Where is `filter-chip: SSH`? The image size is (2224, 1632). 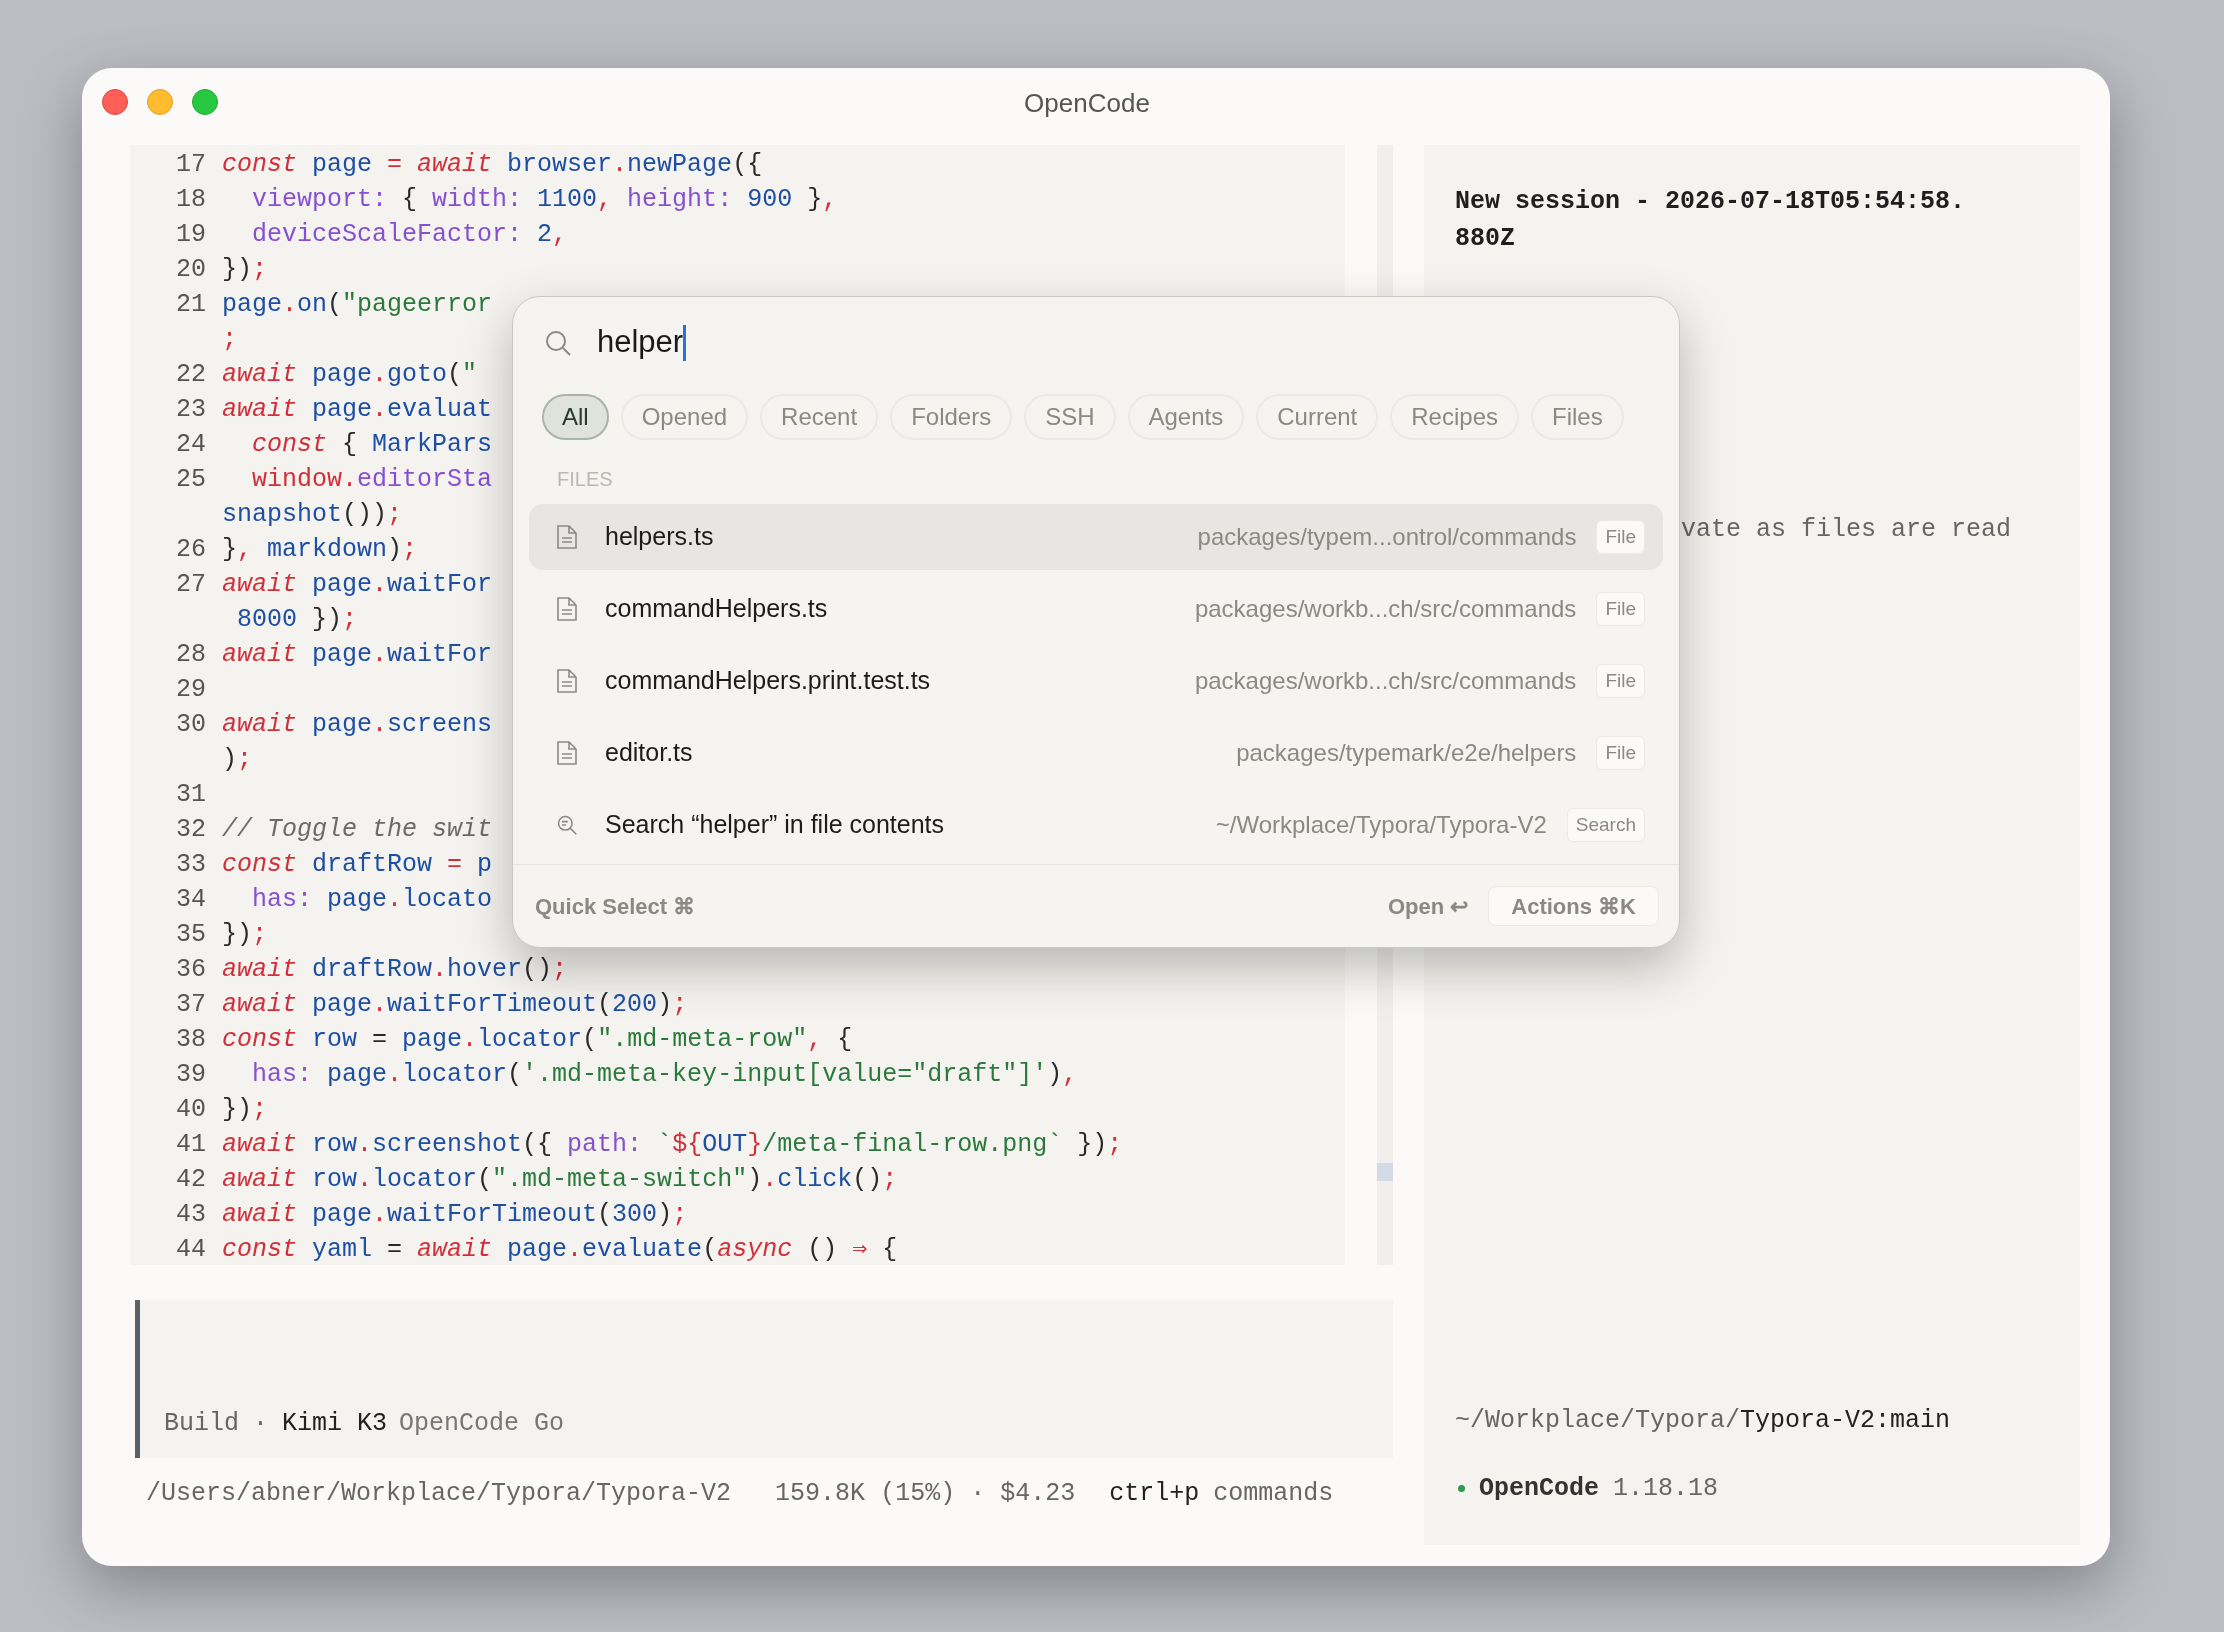
filter-chip: SSH is located at coordinates (1070, 417).